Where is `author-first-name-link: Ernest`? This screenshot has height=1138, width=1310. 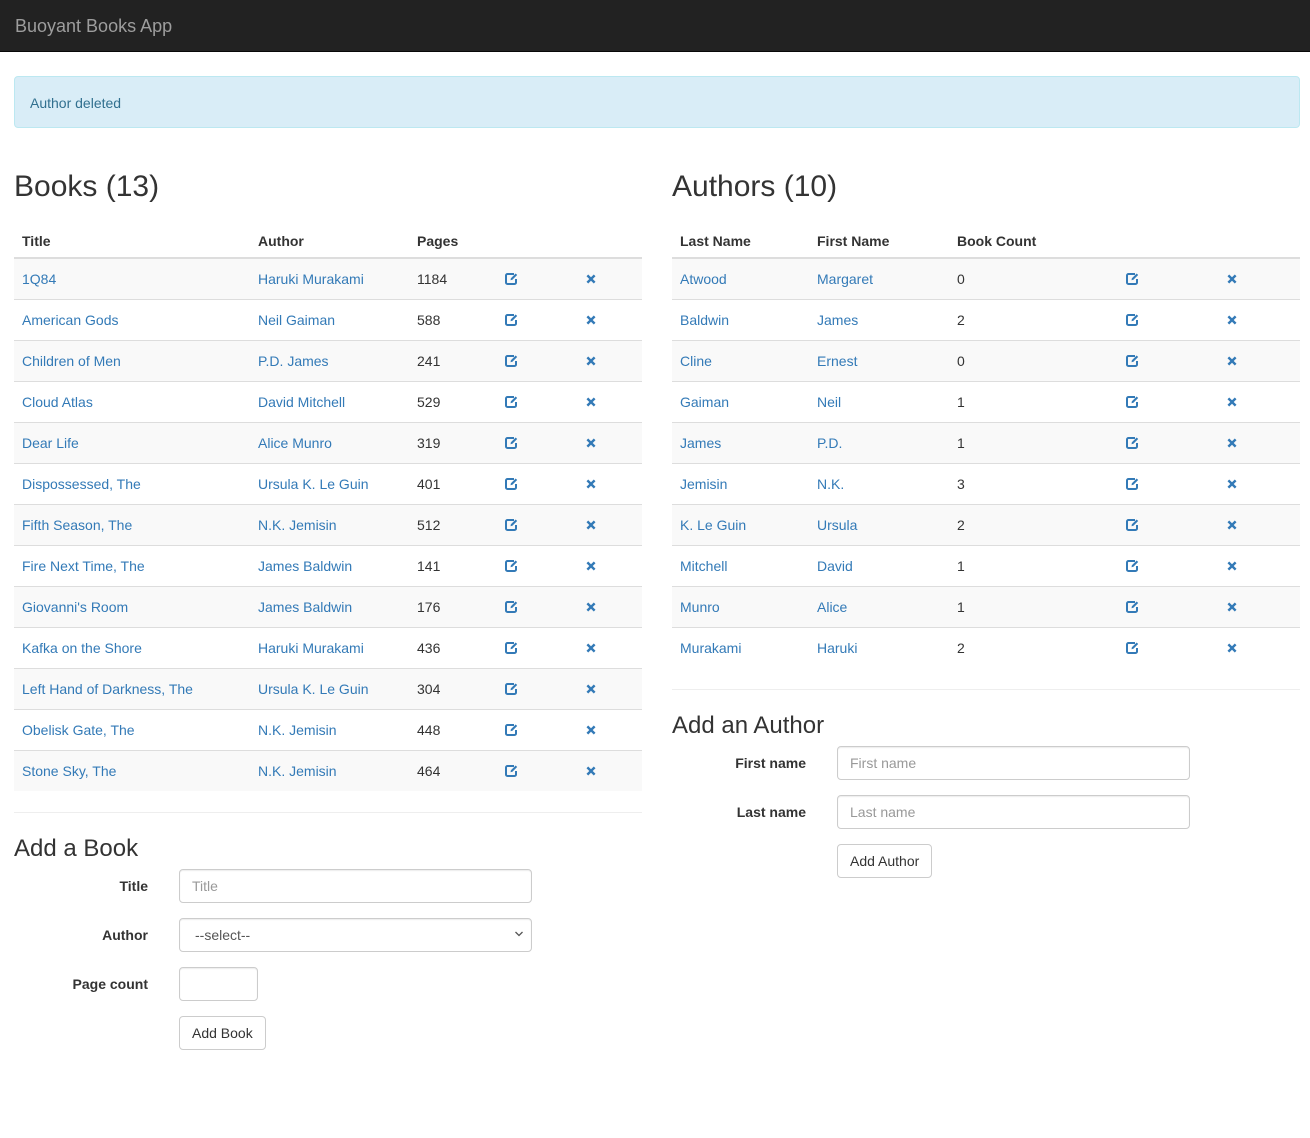
author-first-name-link: Ernest is located at coordinates (837, 361).